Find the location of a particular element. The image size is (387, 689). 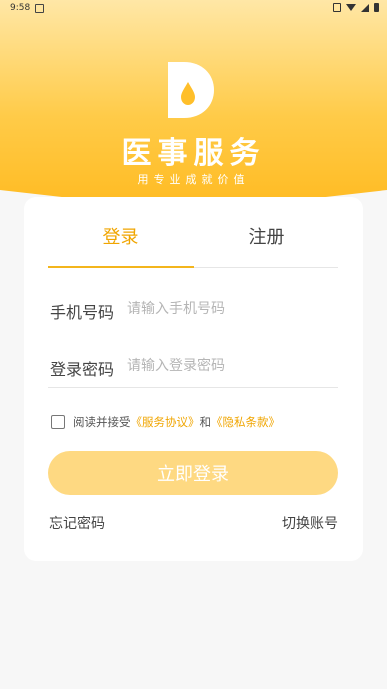

battery-icon is located at coordinates (376, 7).